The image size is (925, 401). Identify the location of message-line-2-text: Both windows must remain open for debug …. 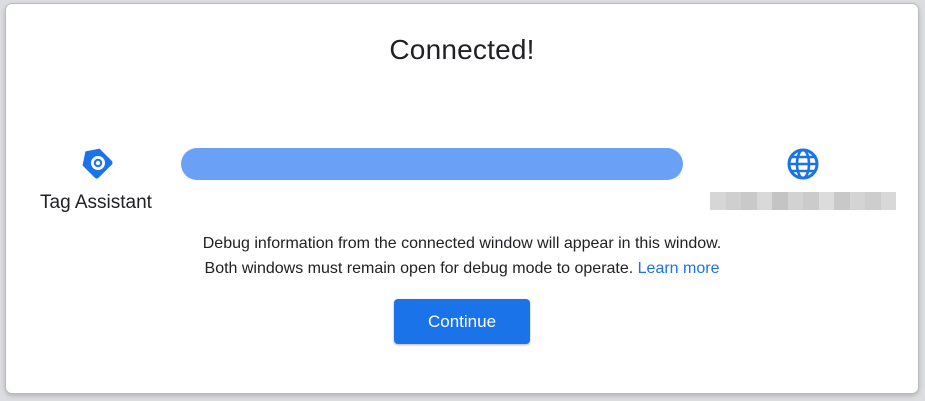
(421, 268).